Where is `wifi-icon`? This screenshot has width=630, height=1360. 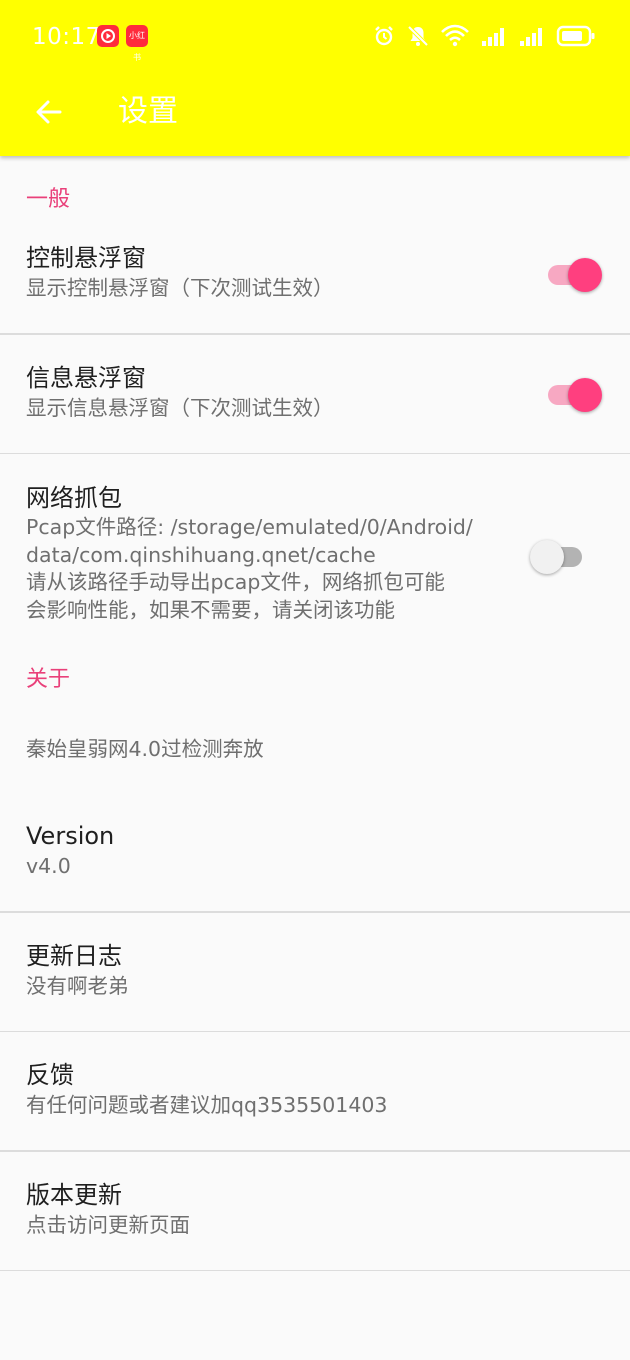
wifi-icon is located at coordinates (455, 35).